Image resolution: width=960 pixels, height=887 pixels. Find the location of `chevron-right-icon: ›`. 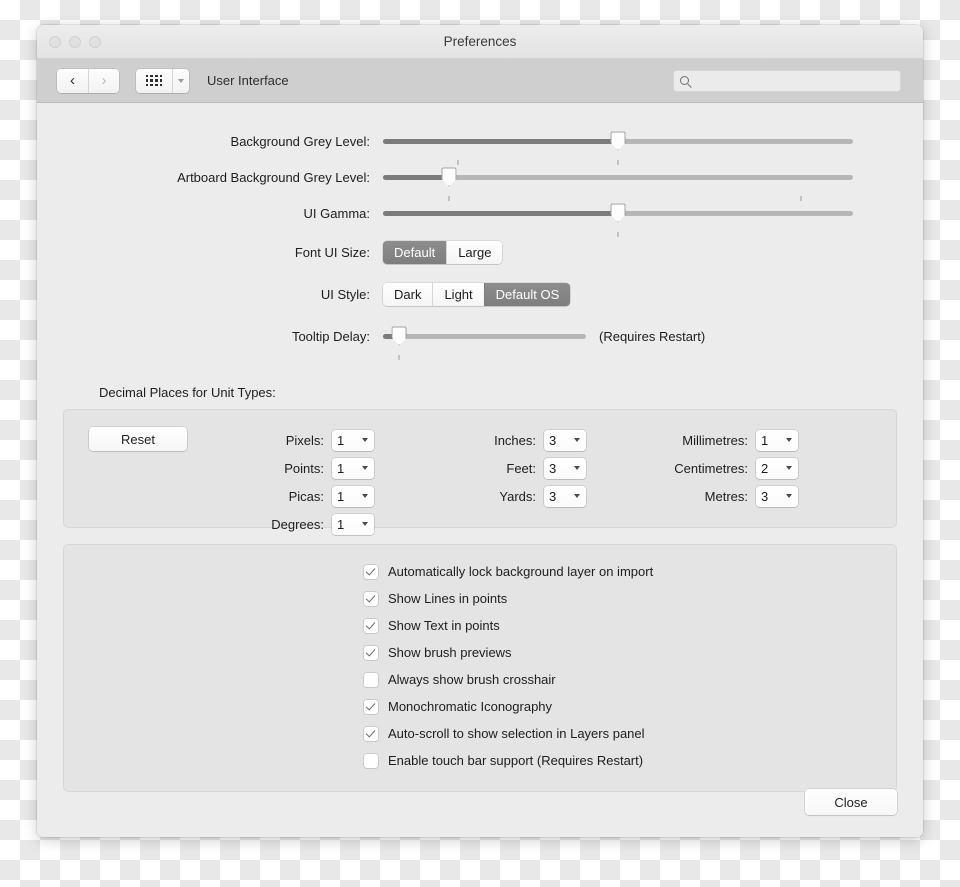

chevron-right-icon: › is located at coordinates (104, 80).